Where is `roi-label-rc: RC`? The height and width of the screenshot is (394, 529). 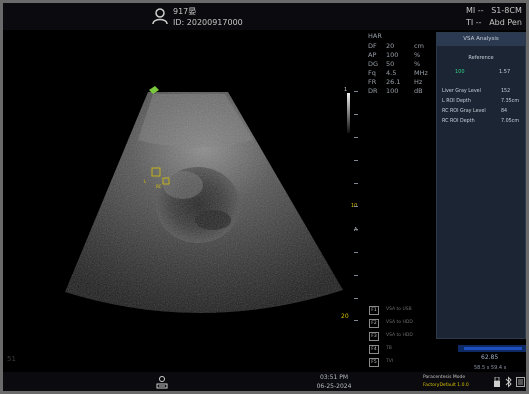 roi-label-rc: RC is located at coordinates (159, 186).